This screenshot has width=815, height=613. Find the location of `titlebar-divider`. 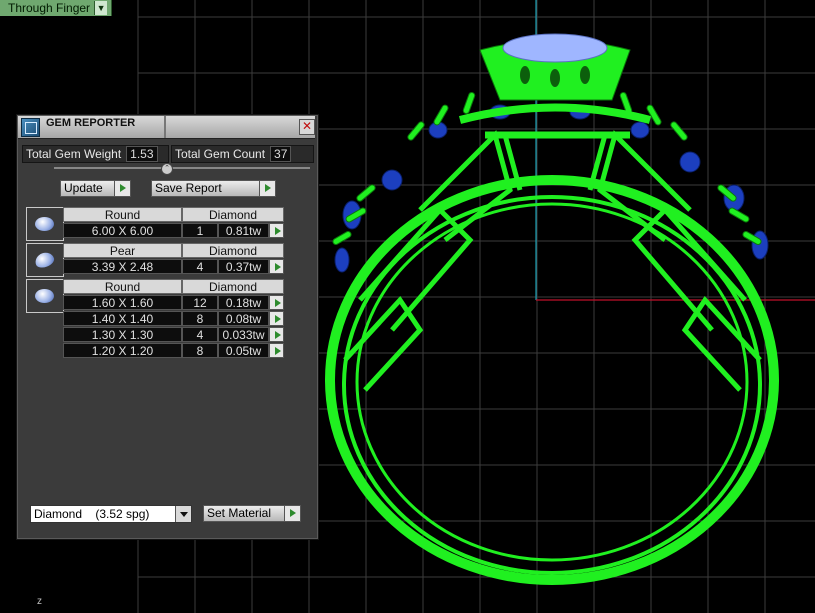

titlebar-divider is located at coordinates (165, 127).